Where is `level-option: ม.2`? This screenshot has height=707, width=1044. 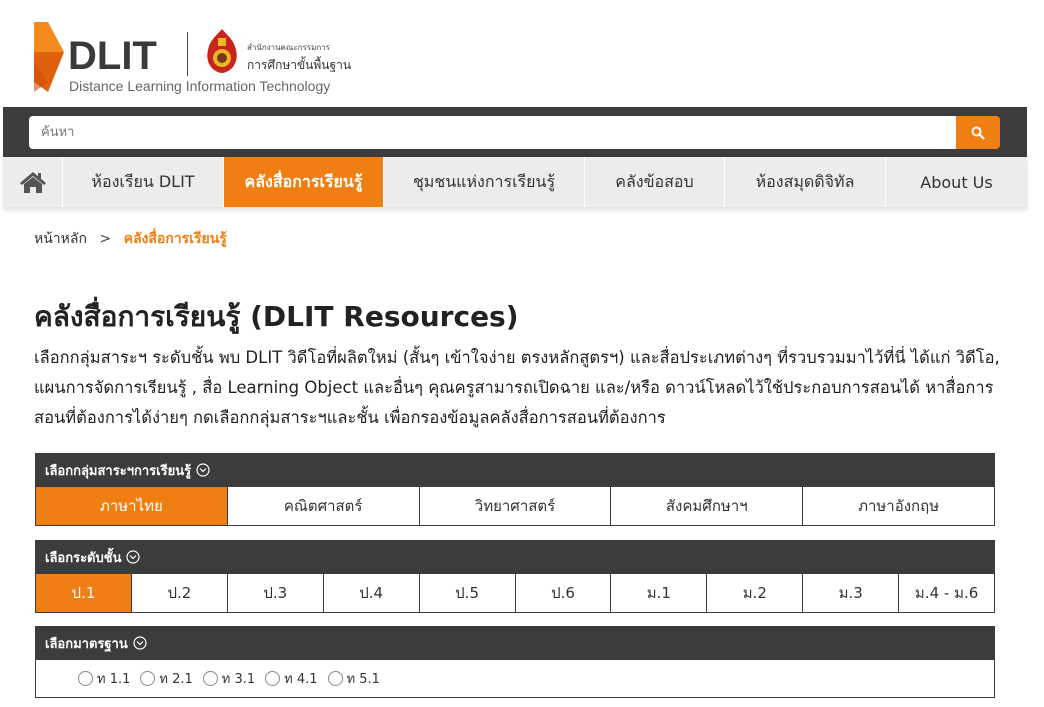 level-option: ม.2 is located at coordinates (755, 593).